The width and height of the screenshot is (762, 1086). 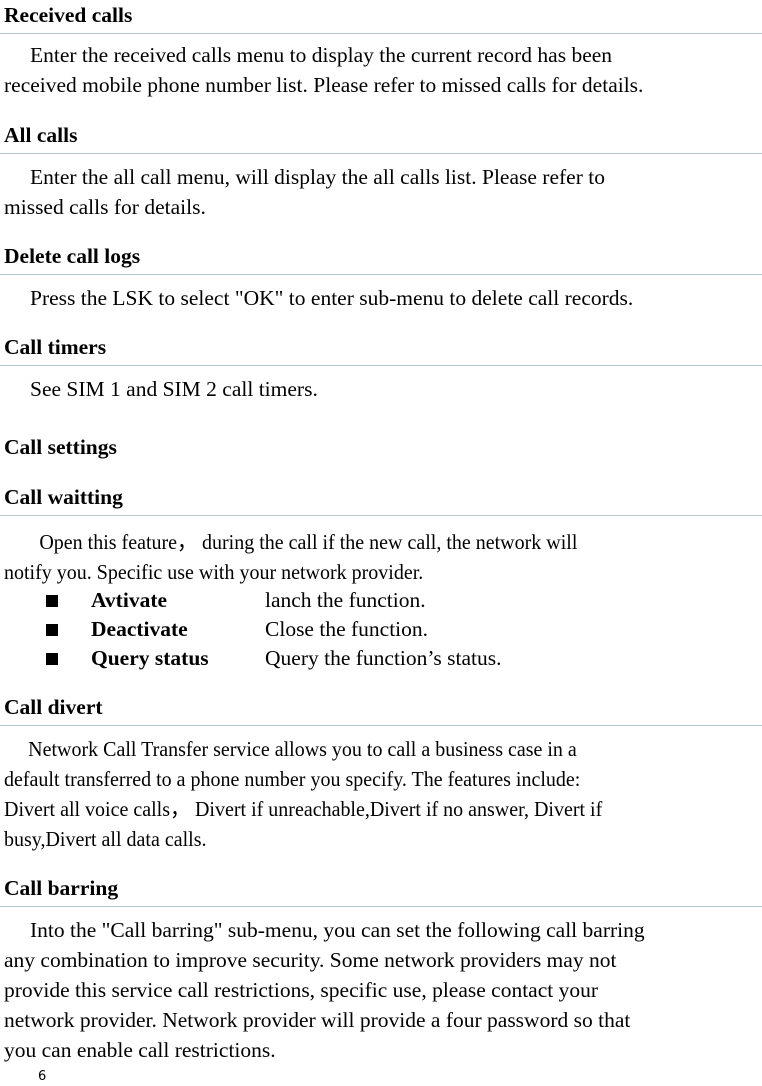 I want to click on heading-delete-call-logs: Delete call logs, so click(x=72, y=256).